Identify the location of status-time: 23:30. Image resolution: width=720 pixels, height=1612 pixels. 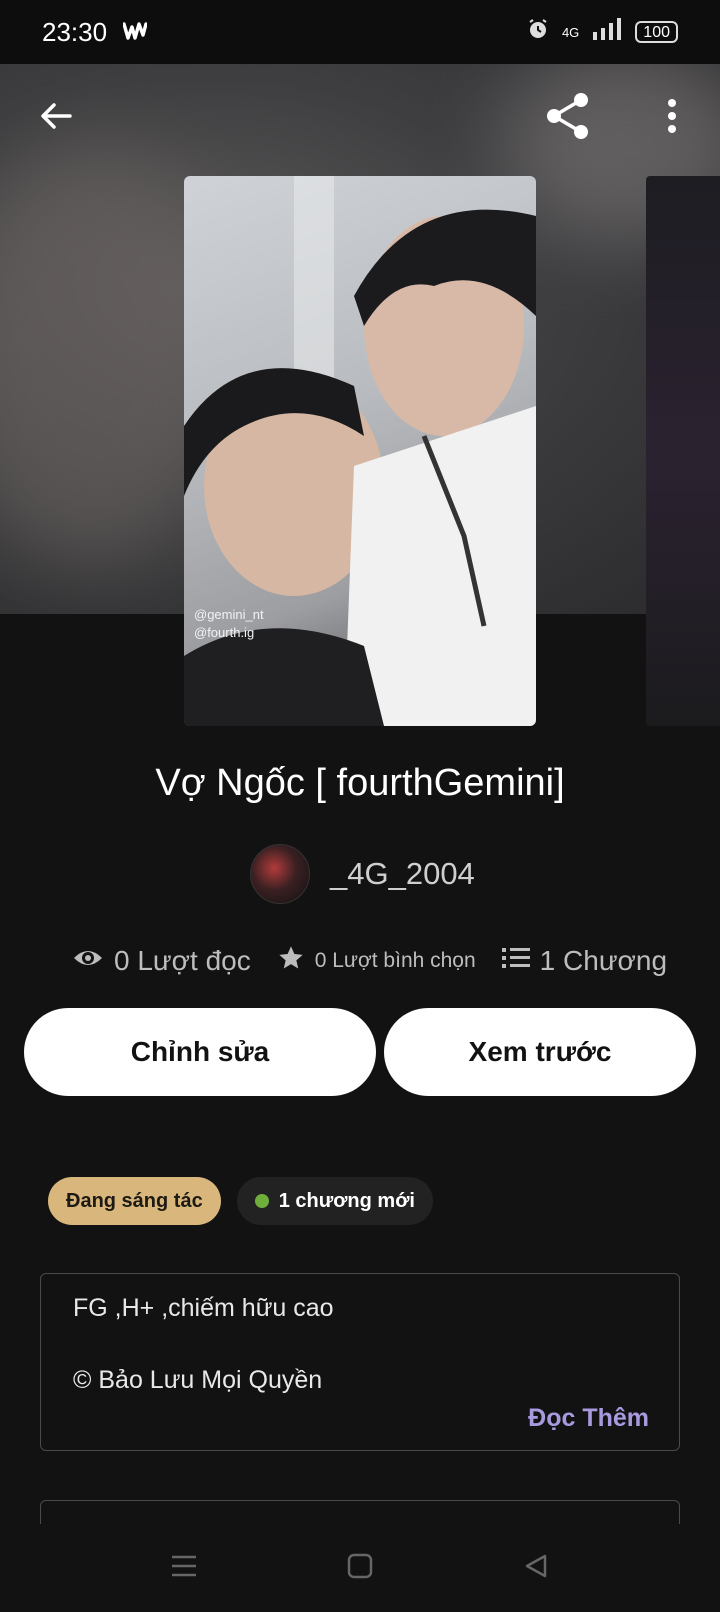
(75, 31).